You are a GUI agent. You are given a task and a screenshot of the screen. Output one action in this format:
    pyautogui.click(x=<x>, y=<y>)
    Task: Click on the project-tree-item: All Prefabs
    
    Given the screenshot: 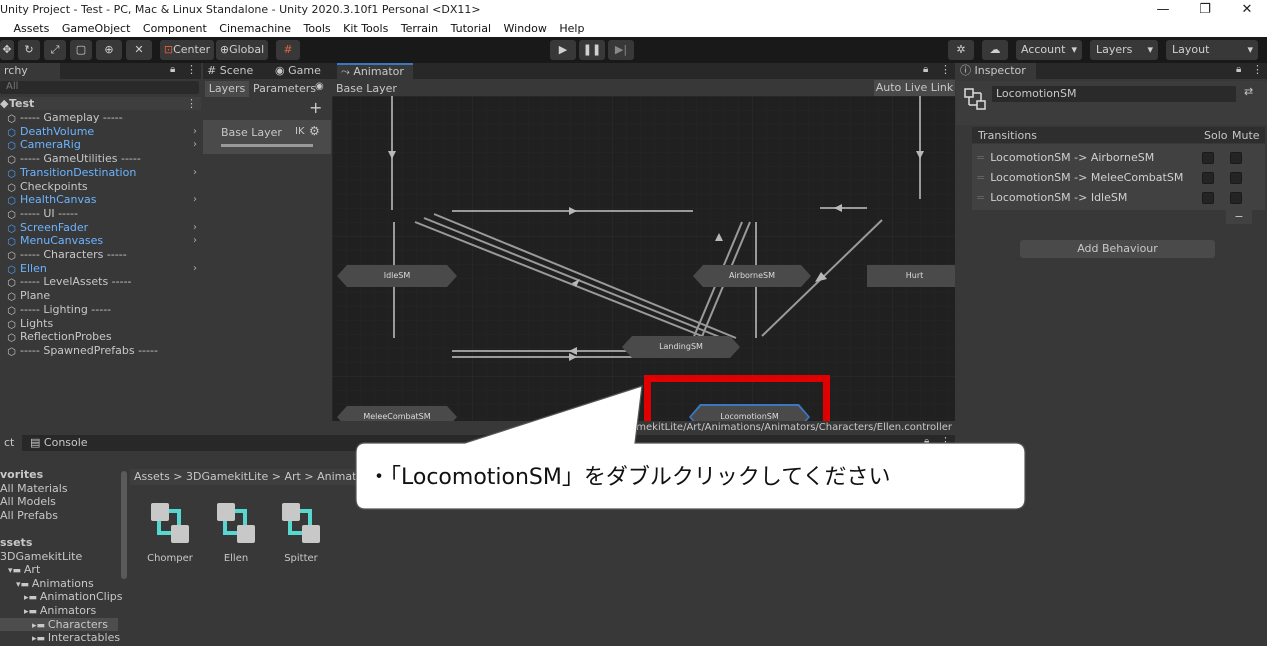 What is the action you would take?
    pyautogui.click(x=59, y=515)
    